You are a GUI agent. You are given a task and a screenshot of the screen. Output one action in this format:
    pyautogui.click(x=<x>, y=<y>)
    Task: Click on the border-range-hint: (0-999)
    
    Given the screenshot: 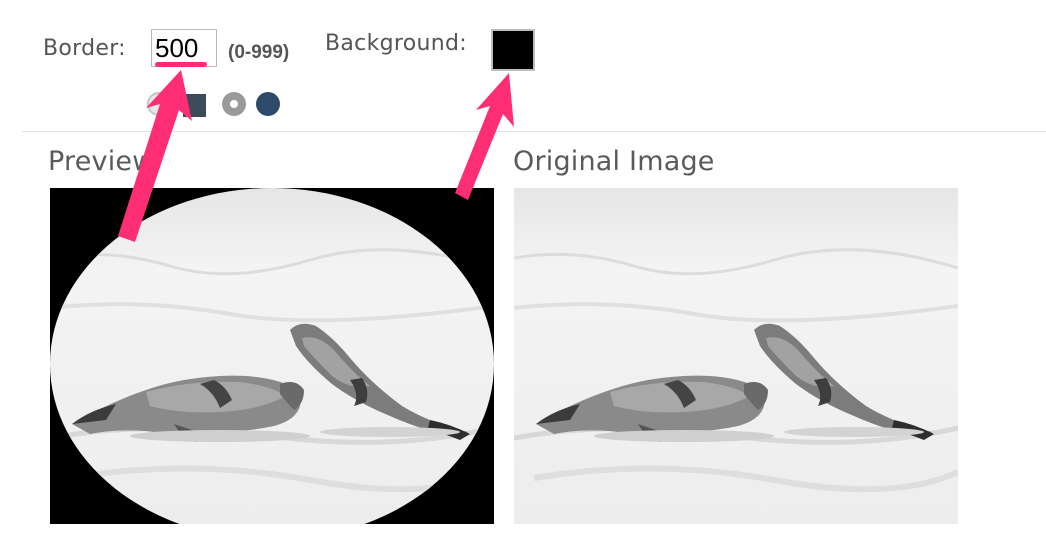 What is the action you would take?
    pyautogui.click(x=259, y=52)
    